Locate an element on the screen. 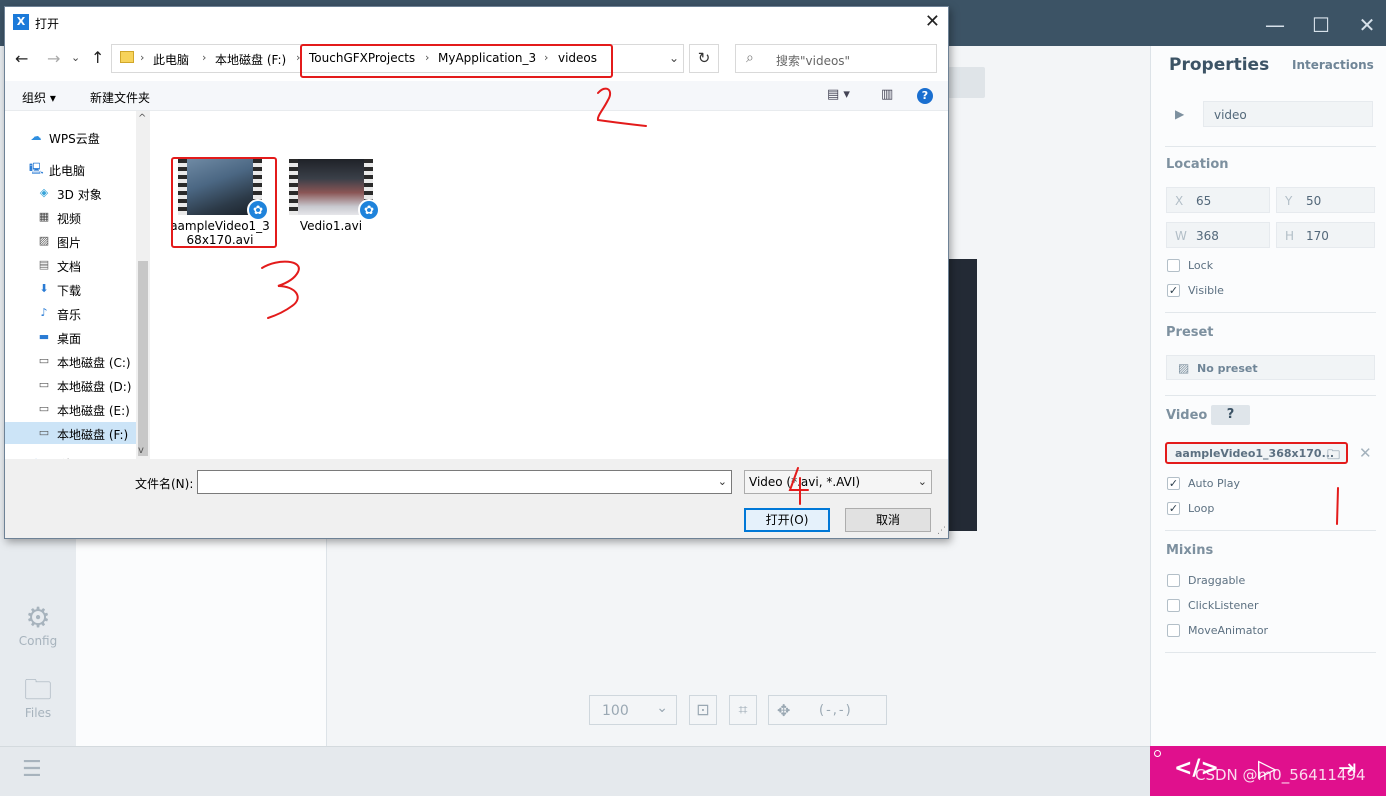  clicklistener-check-box is located at coordinates (1173, 605).